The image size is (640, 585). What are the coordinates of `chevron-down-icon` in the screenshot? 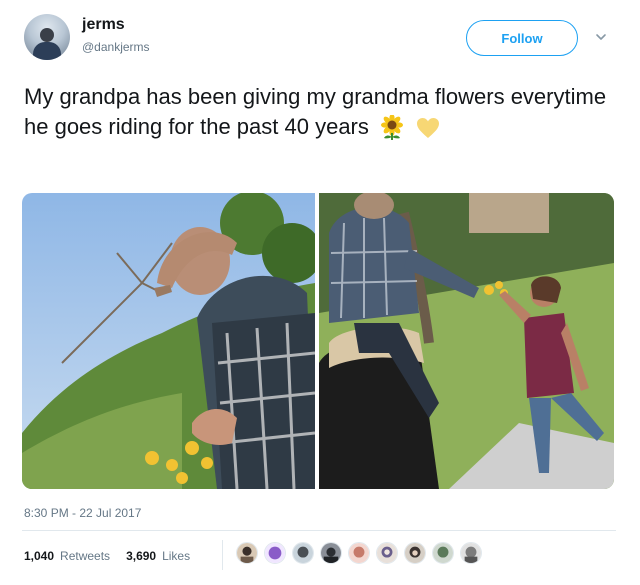 It's located at (601, 37).